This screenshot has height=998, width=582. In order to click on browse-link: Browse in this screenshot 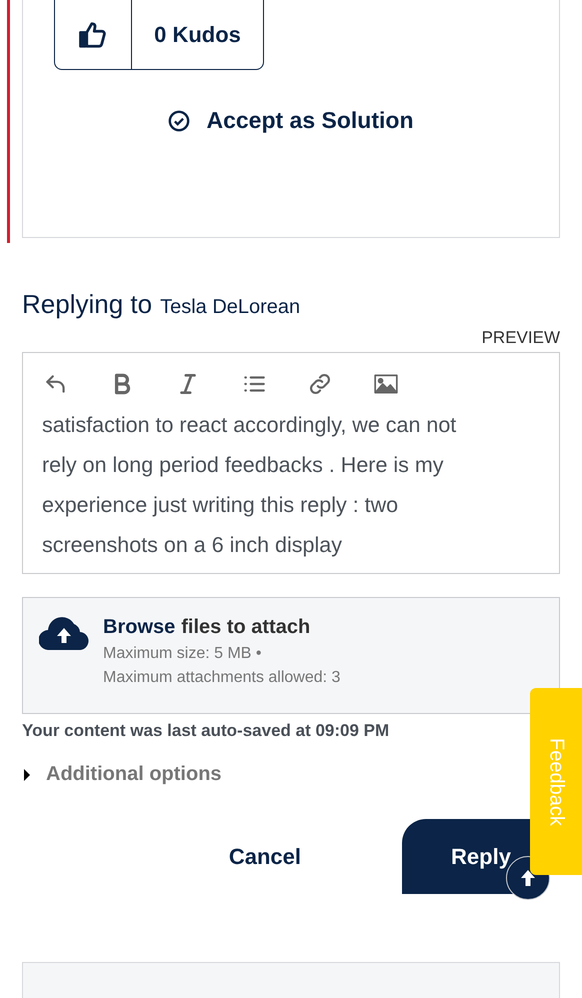, I will do `click(139, 627)`.